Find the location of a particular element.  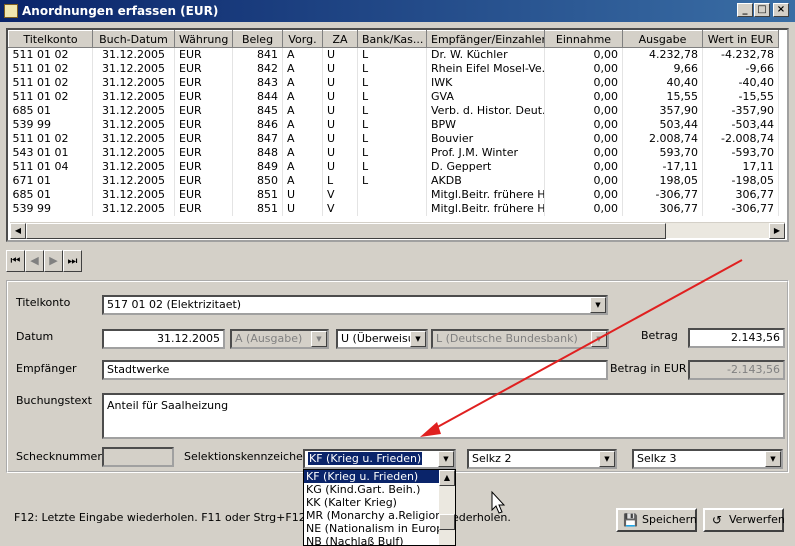

column-header: Titelkonto is located at coordinates (50, 39).